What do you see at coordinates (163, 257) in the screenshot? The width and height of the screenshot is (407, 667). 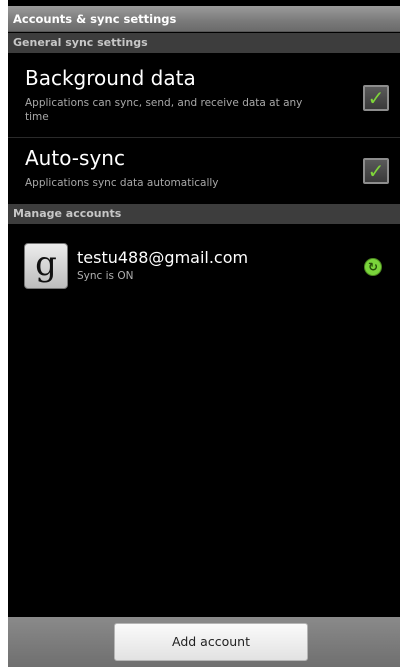 I see `account-email: testu488@gmail.com` at bounding box center [163, 257].